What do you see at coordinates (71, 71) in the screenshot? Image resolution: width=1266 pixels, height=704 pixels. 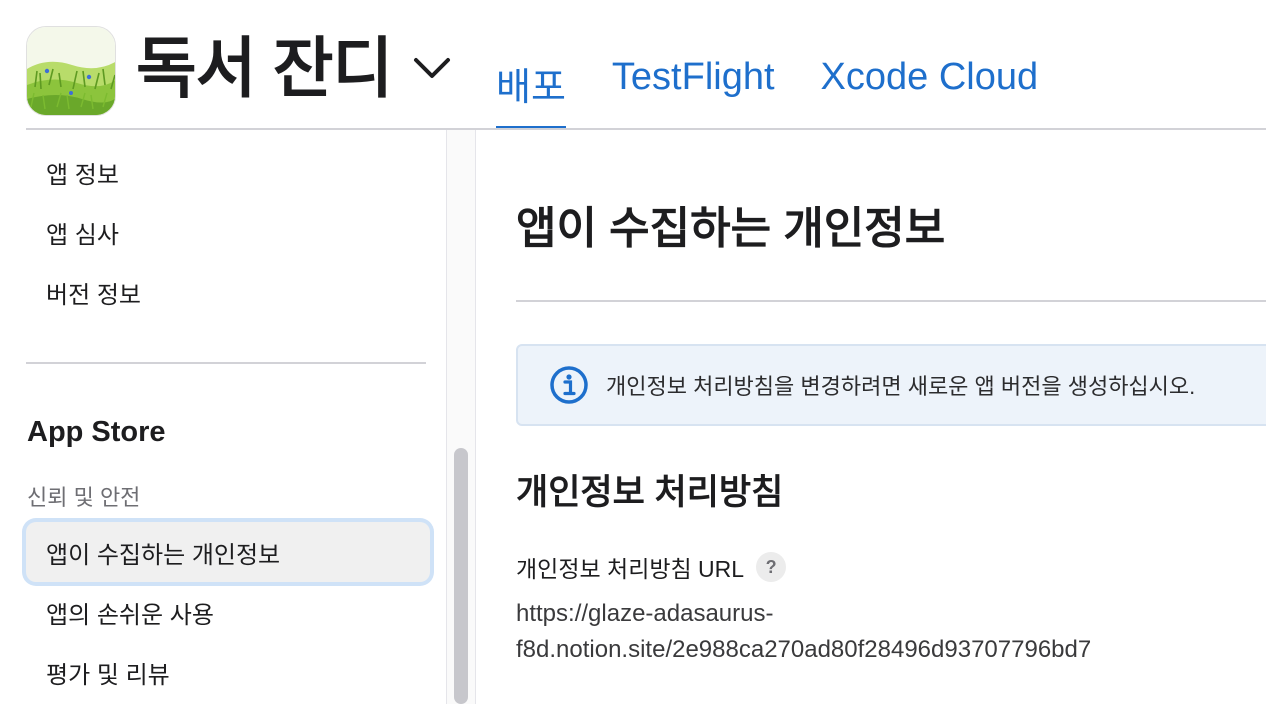 I see `app-icon-grass-image` at bounding box center [71, 71].